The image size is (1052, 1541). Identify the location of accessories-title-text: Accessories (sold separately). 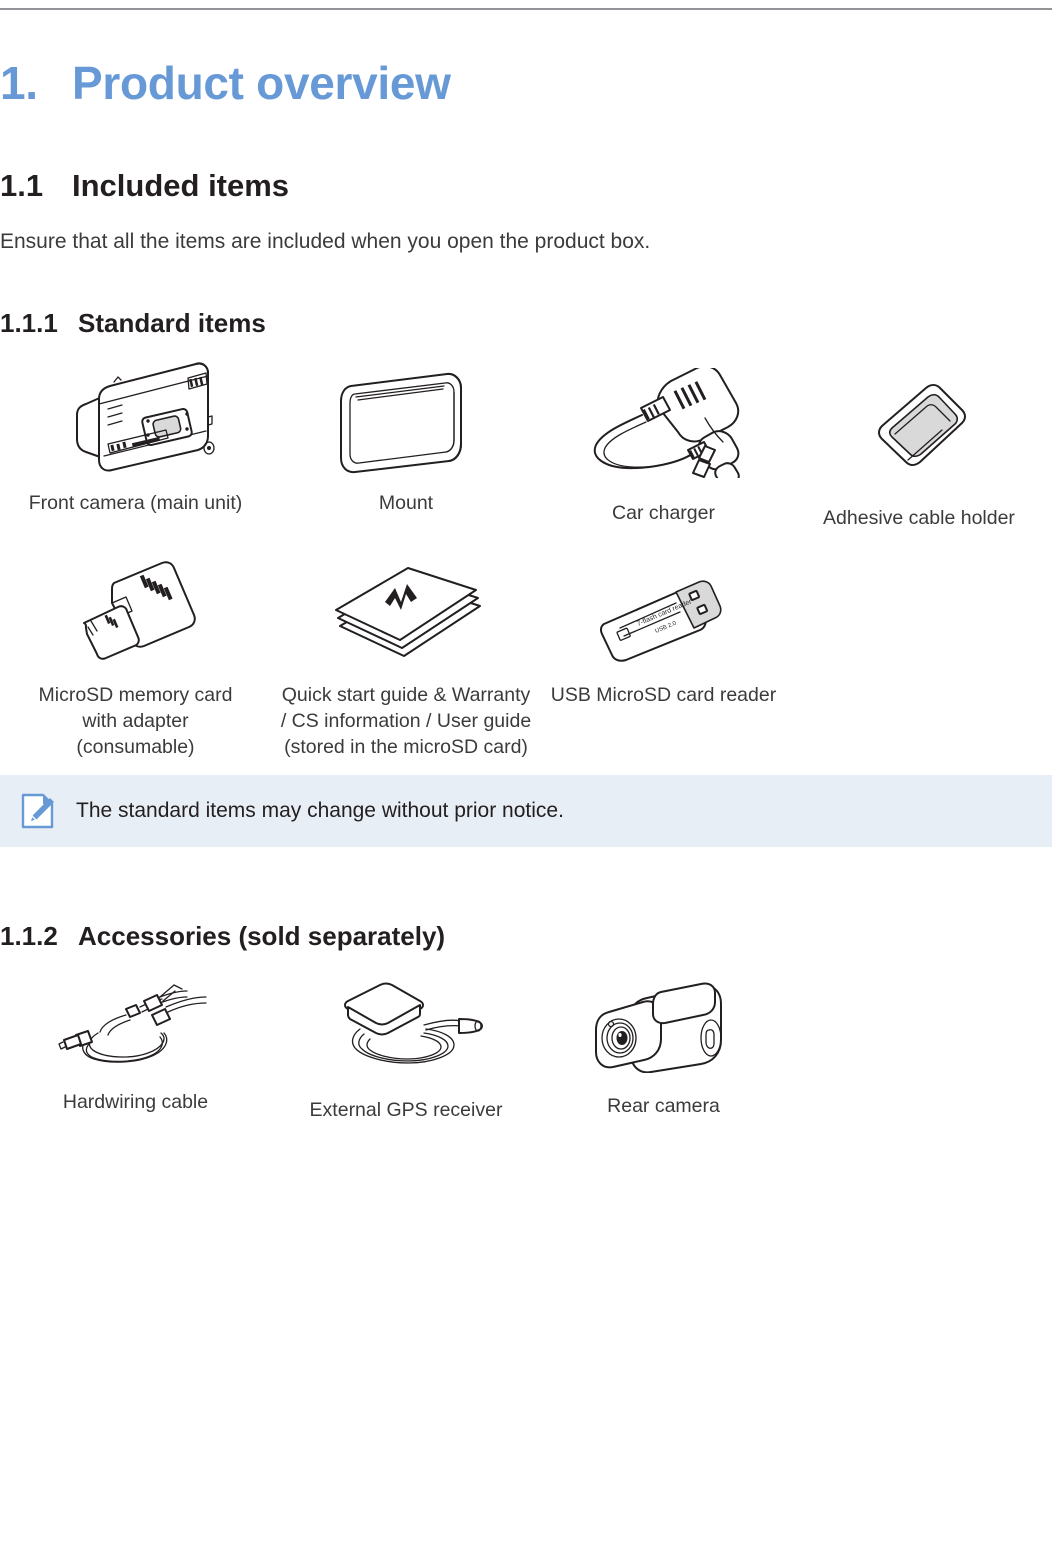
(262, 936).